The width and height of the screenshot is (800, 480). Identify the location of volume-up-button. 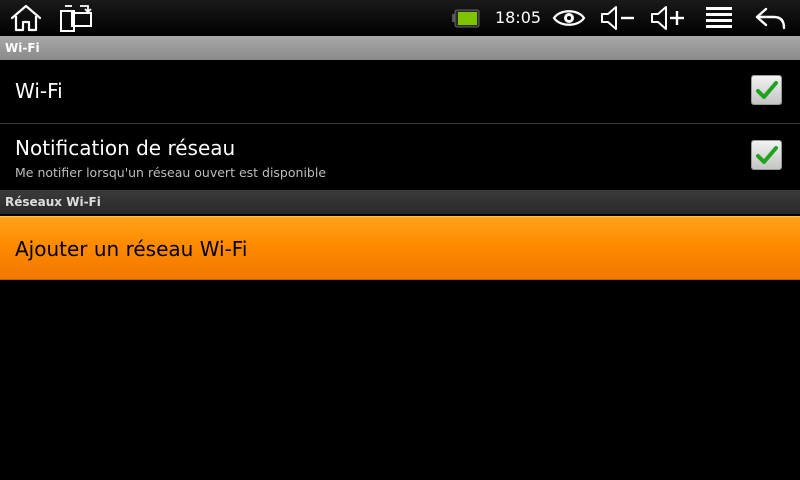
(668, 18).